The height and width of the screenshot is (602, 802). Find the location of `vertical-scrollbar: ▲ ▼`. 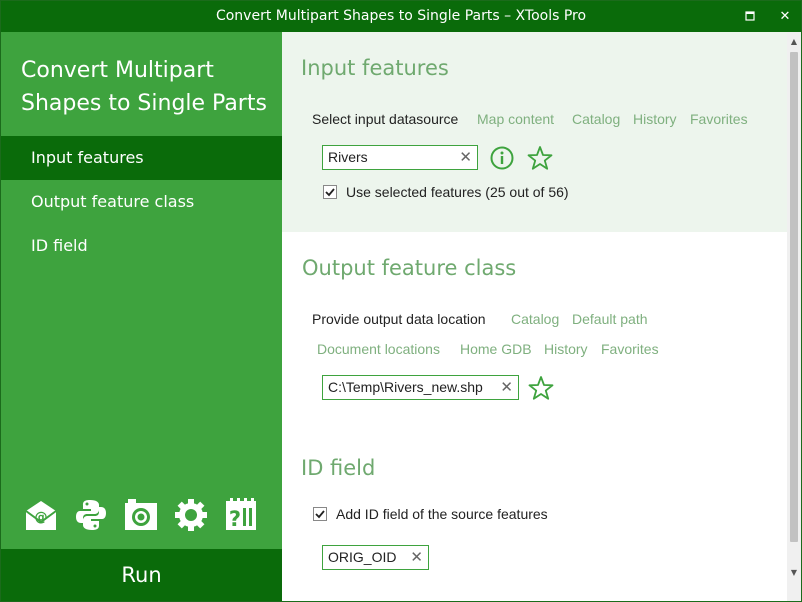

vertical-scrollbar: ▲ ▼ is located at coordinates (794, 316).